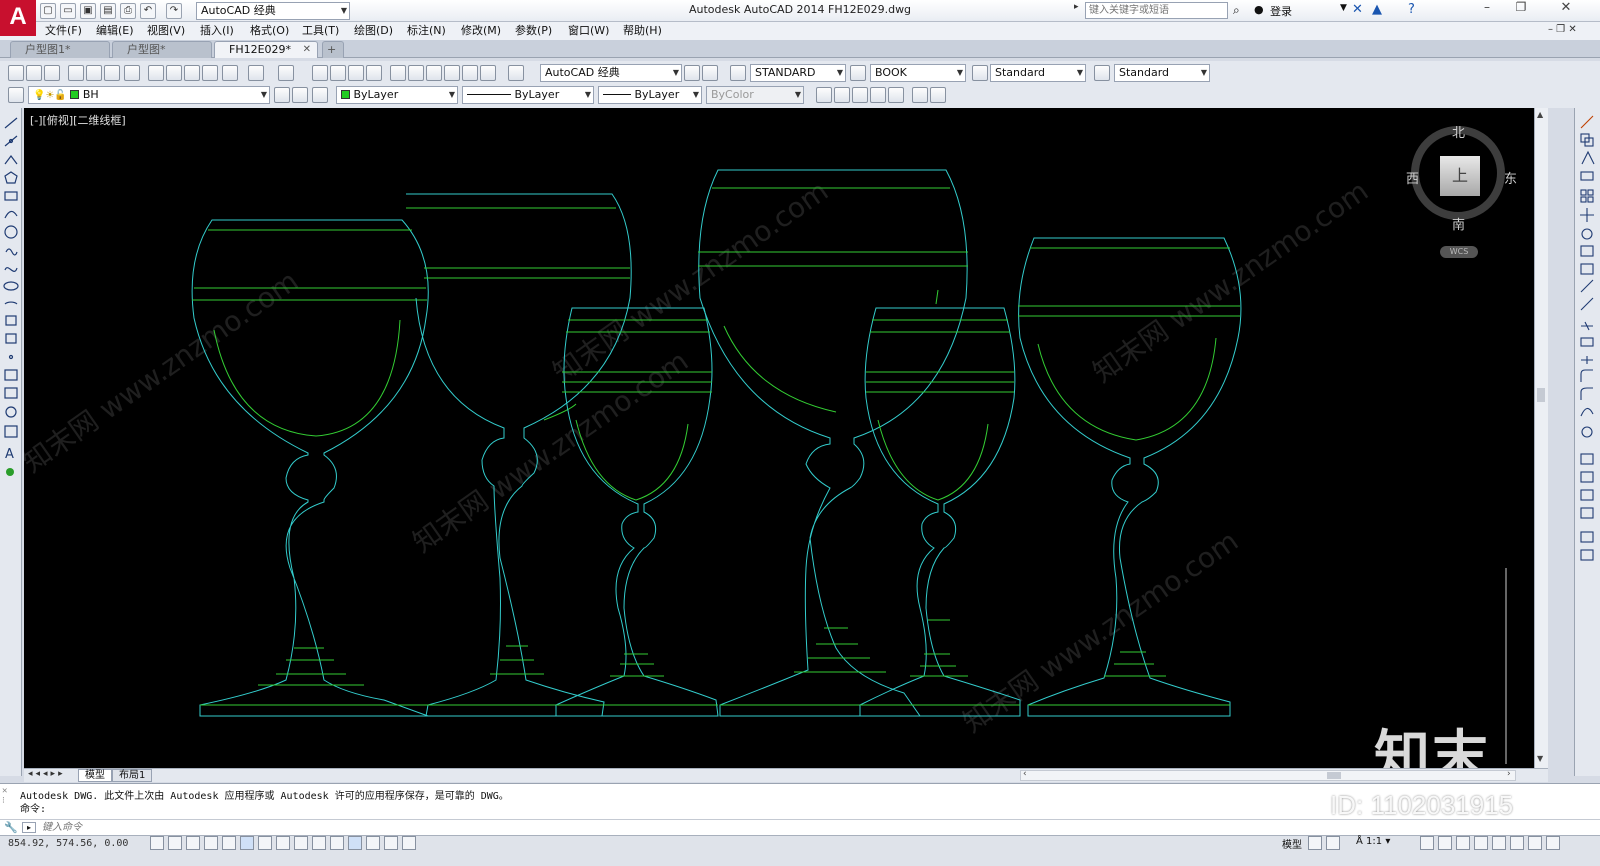 This screenshot has height=866, width=1600. Describe the element at coordinates (60, 49) in the screenshot. I see `file-tab-1: 户型图1*` at that location.